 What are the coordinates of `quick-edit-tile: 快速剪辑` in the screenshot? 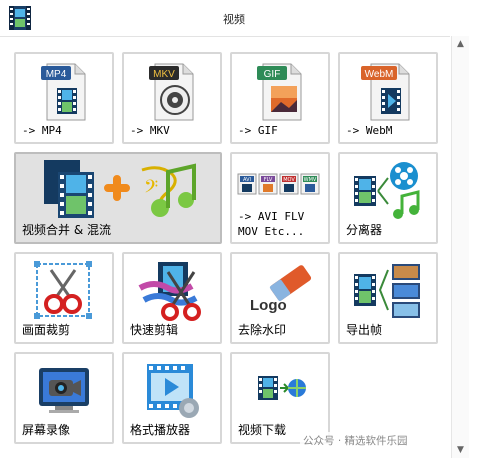 It's located at (172, 298).